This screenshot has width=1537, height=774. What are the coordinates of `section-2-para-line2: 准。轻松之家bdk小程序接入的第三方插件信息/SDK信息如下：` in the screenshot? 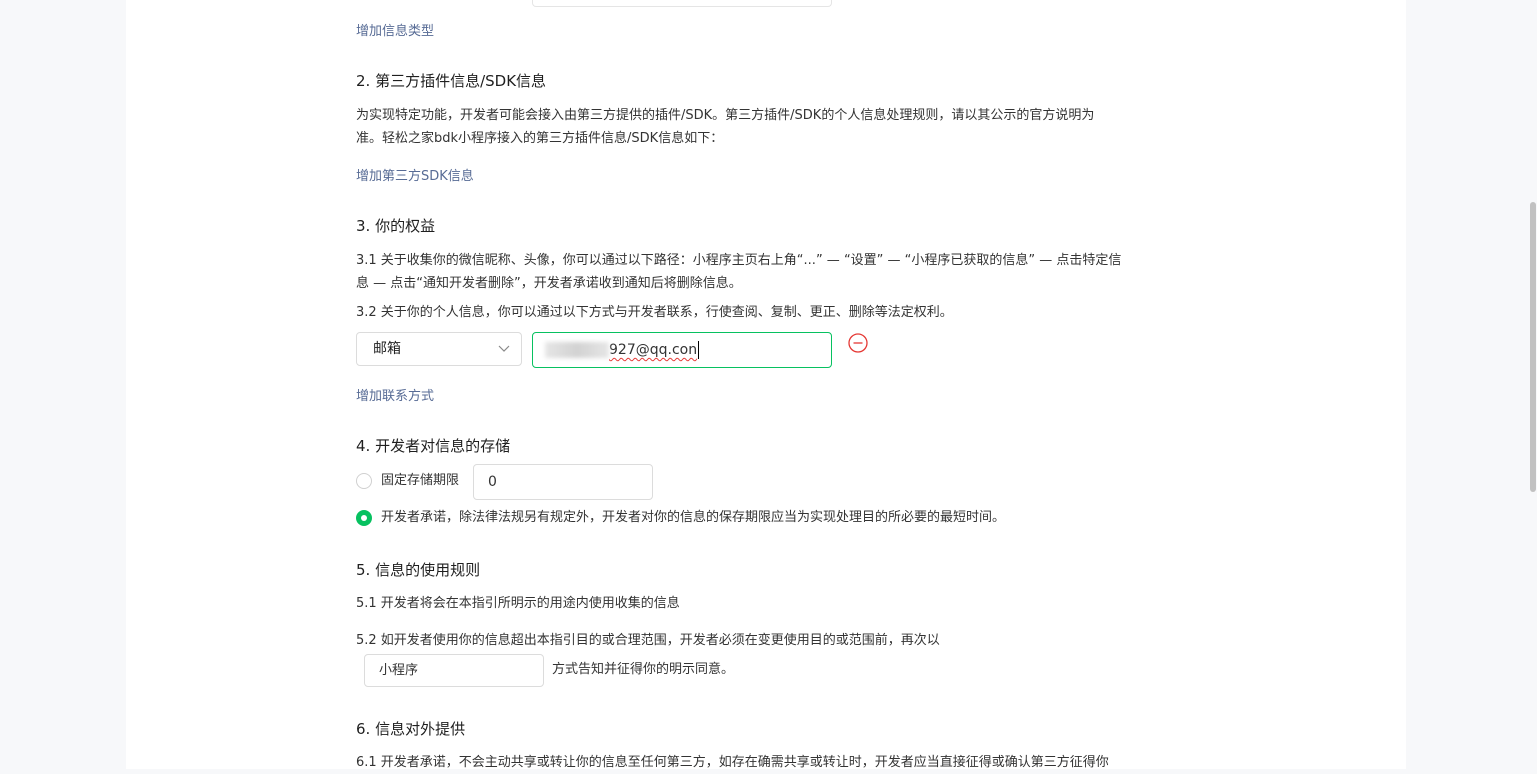 It's located at (540, 138).